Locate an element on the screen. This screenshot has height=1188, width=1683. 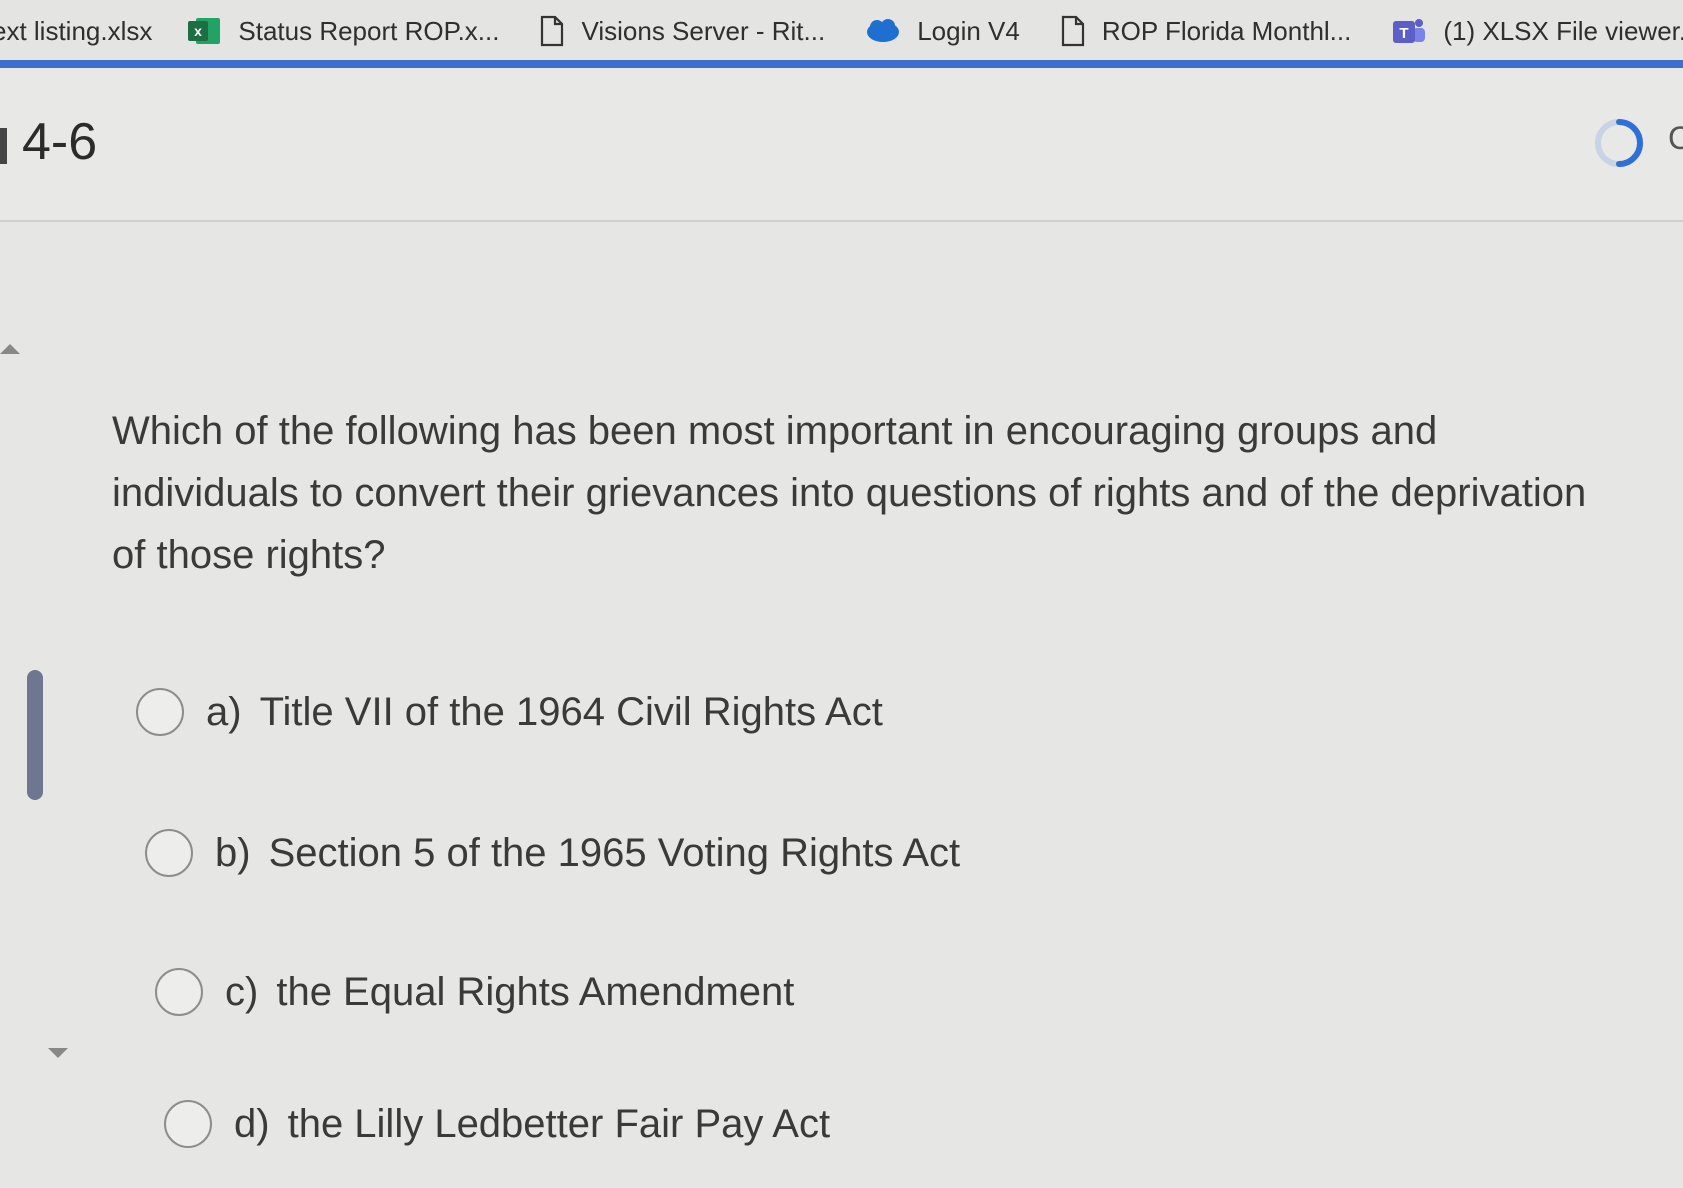
option-letter: c) is located at coordinates (242, 991).